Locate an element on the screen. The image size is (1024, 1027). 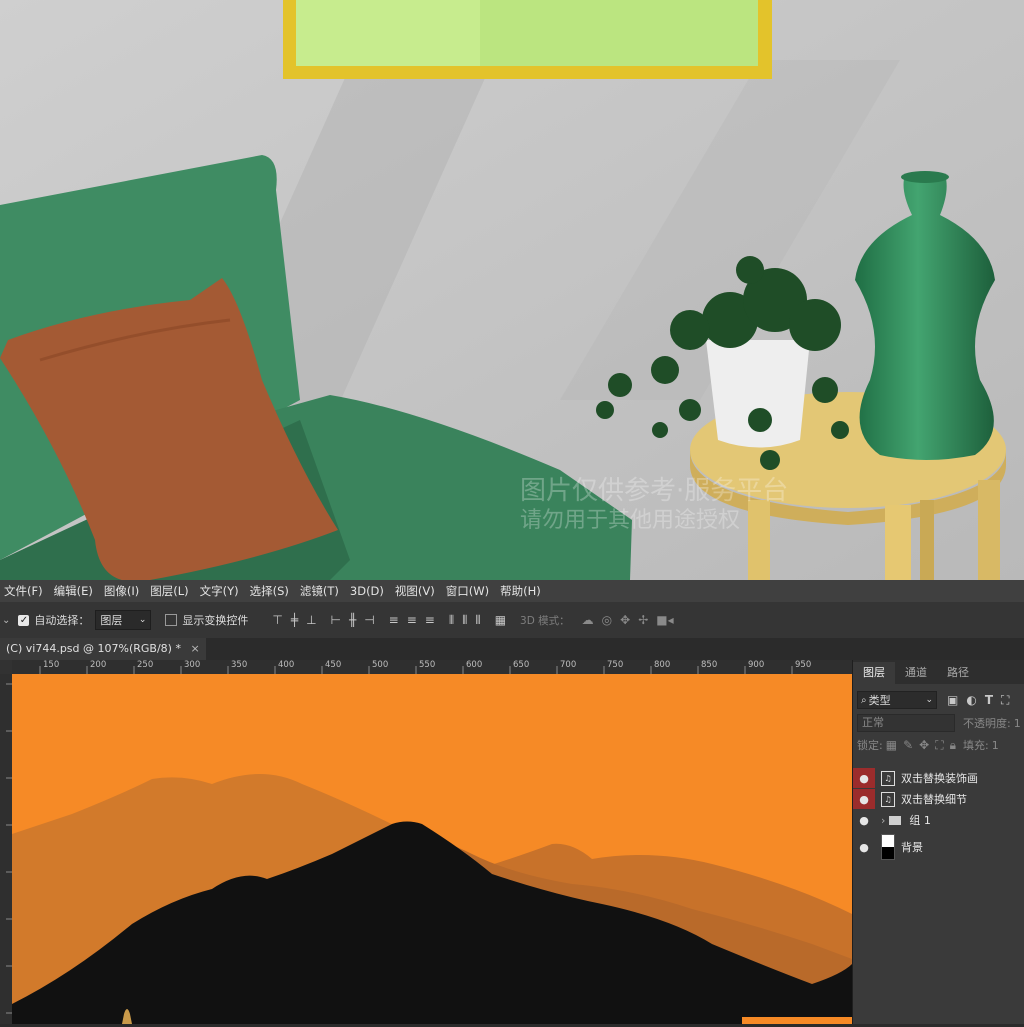
align-left-icon: ⊢ is located at coordinates (336, 620).